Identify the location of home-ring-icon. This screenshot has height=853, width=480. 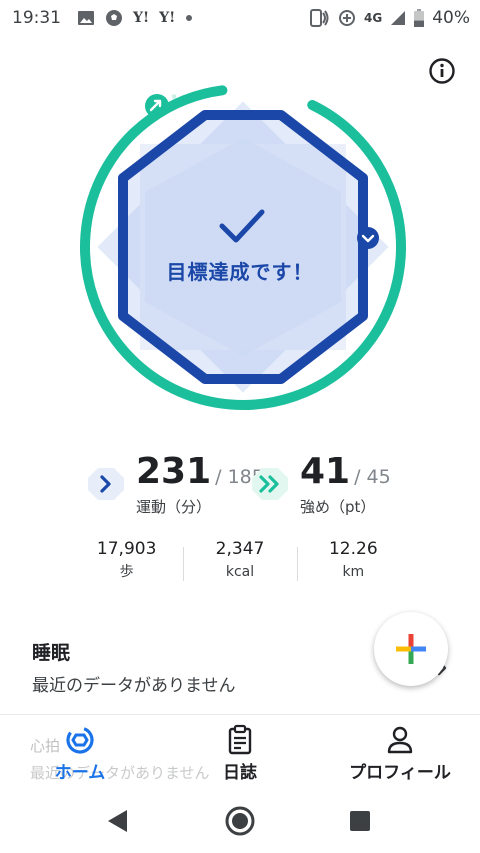
(80, 740).